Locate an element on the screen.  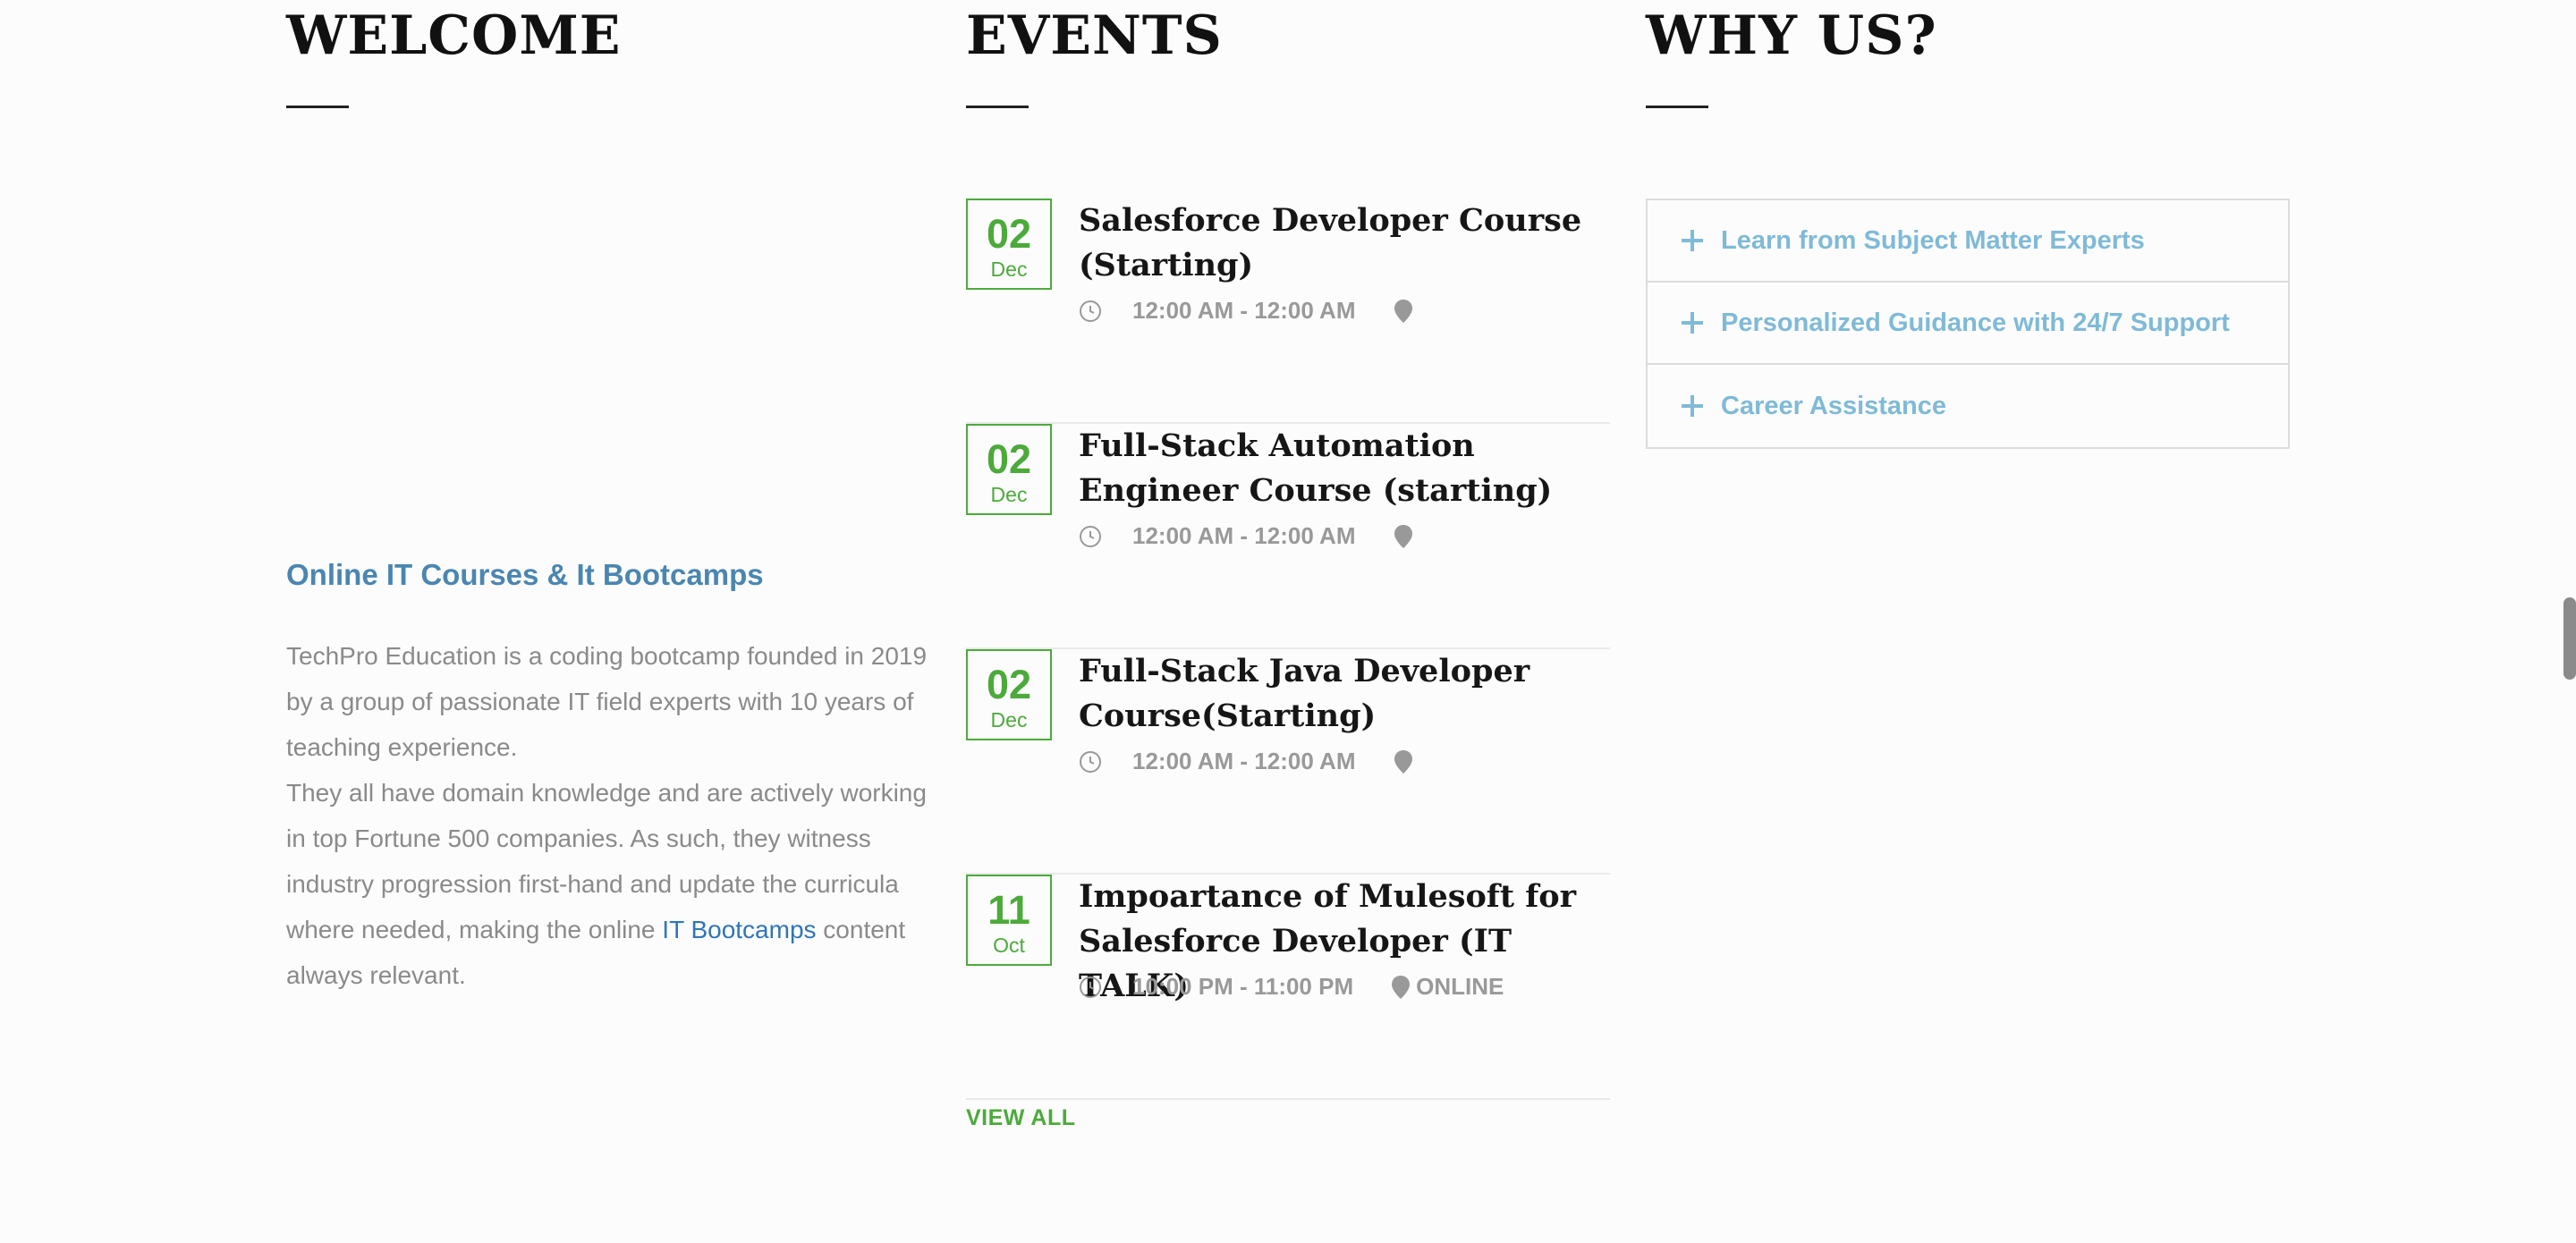
event-date-box: 11 Oct is located at coordinates (1009, 920).